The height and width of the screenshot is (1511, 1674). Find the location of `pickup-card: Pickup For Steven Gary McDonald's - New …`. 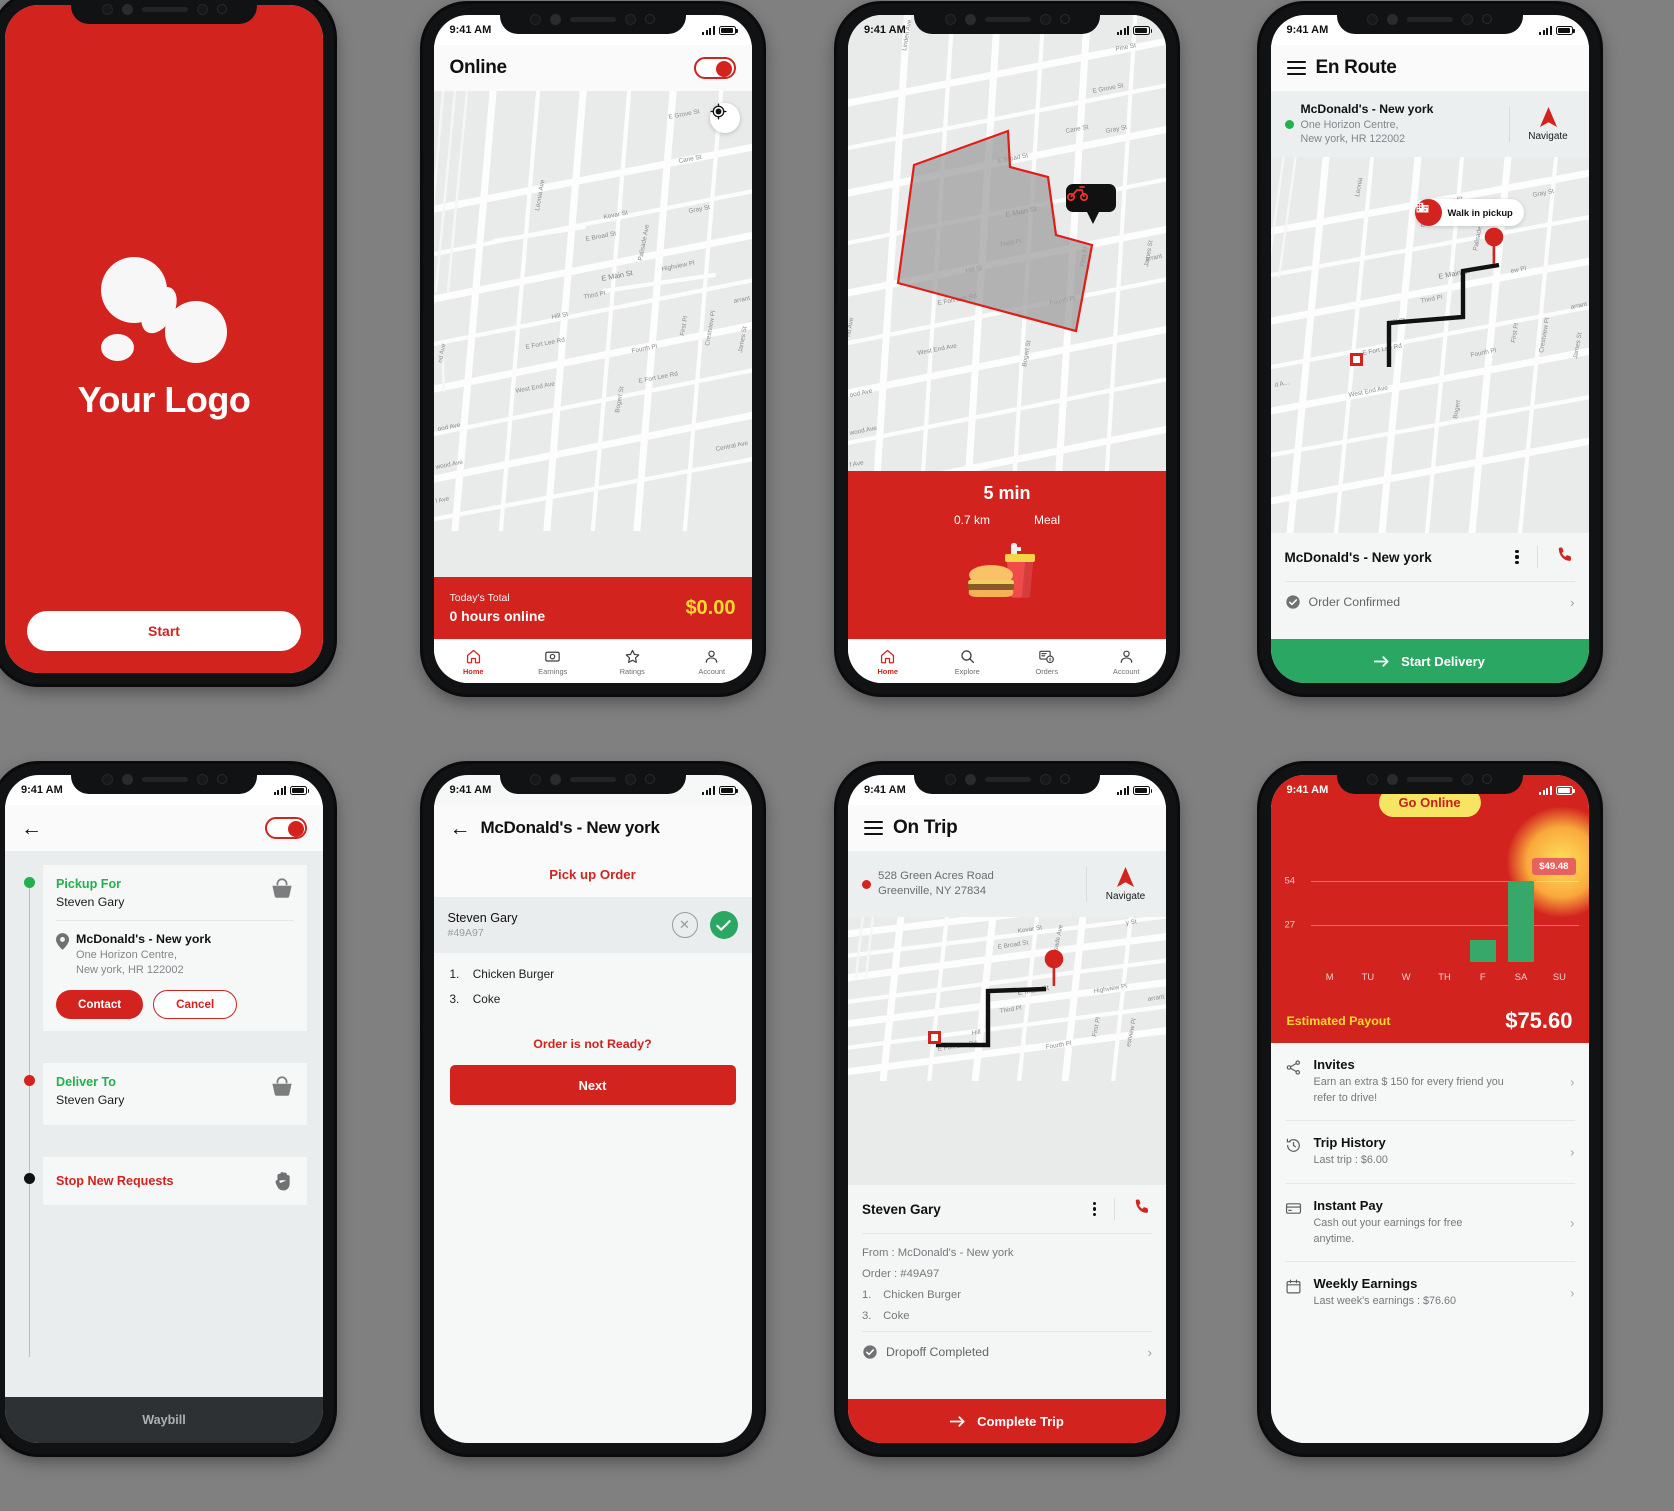

pickup-card: Pickup For Steven Gary McDonald's - New … is located at coordinates (175, 948).